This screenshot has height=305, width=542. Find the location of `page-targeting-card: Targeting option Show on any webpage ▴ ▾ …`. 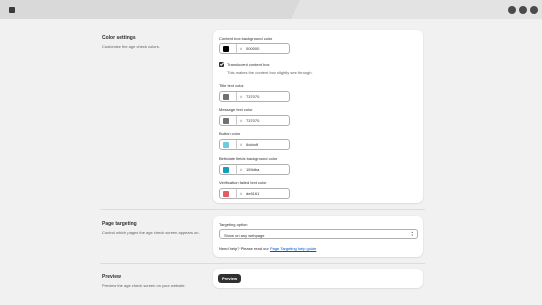

page-targeting-card: Targeting option Show on any webpage ▴ ▾ … is located at coordinates (318, 236).